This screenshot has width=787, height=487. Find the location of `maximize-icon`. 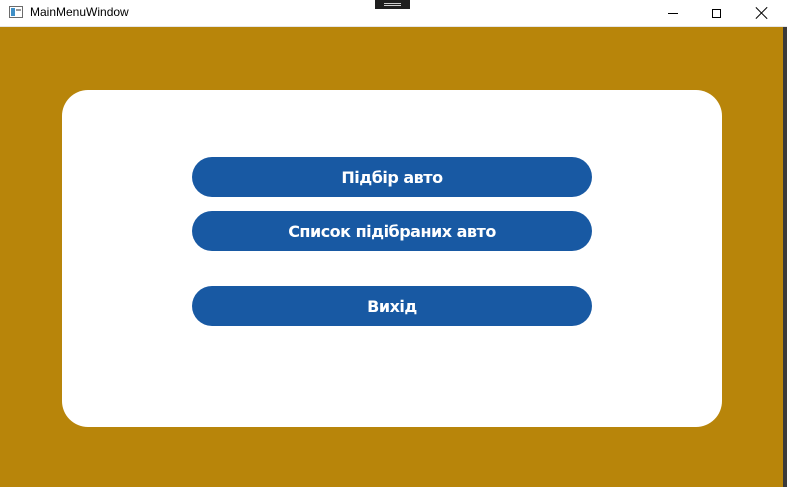

maximize-icon is located at coordinates (716, 13).